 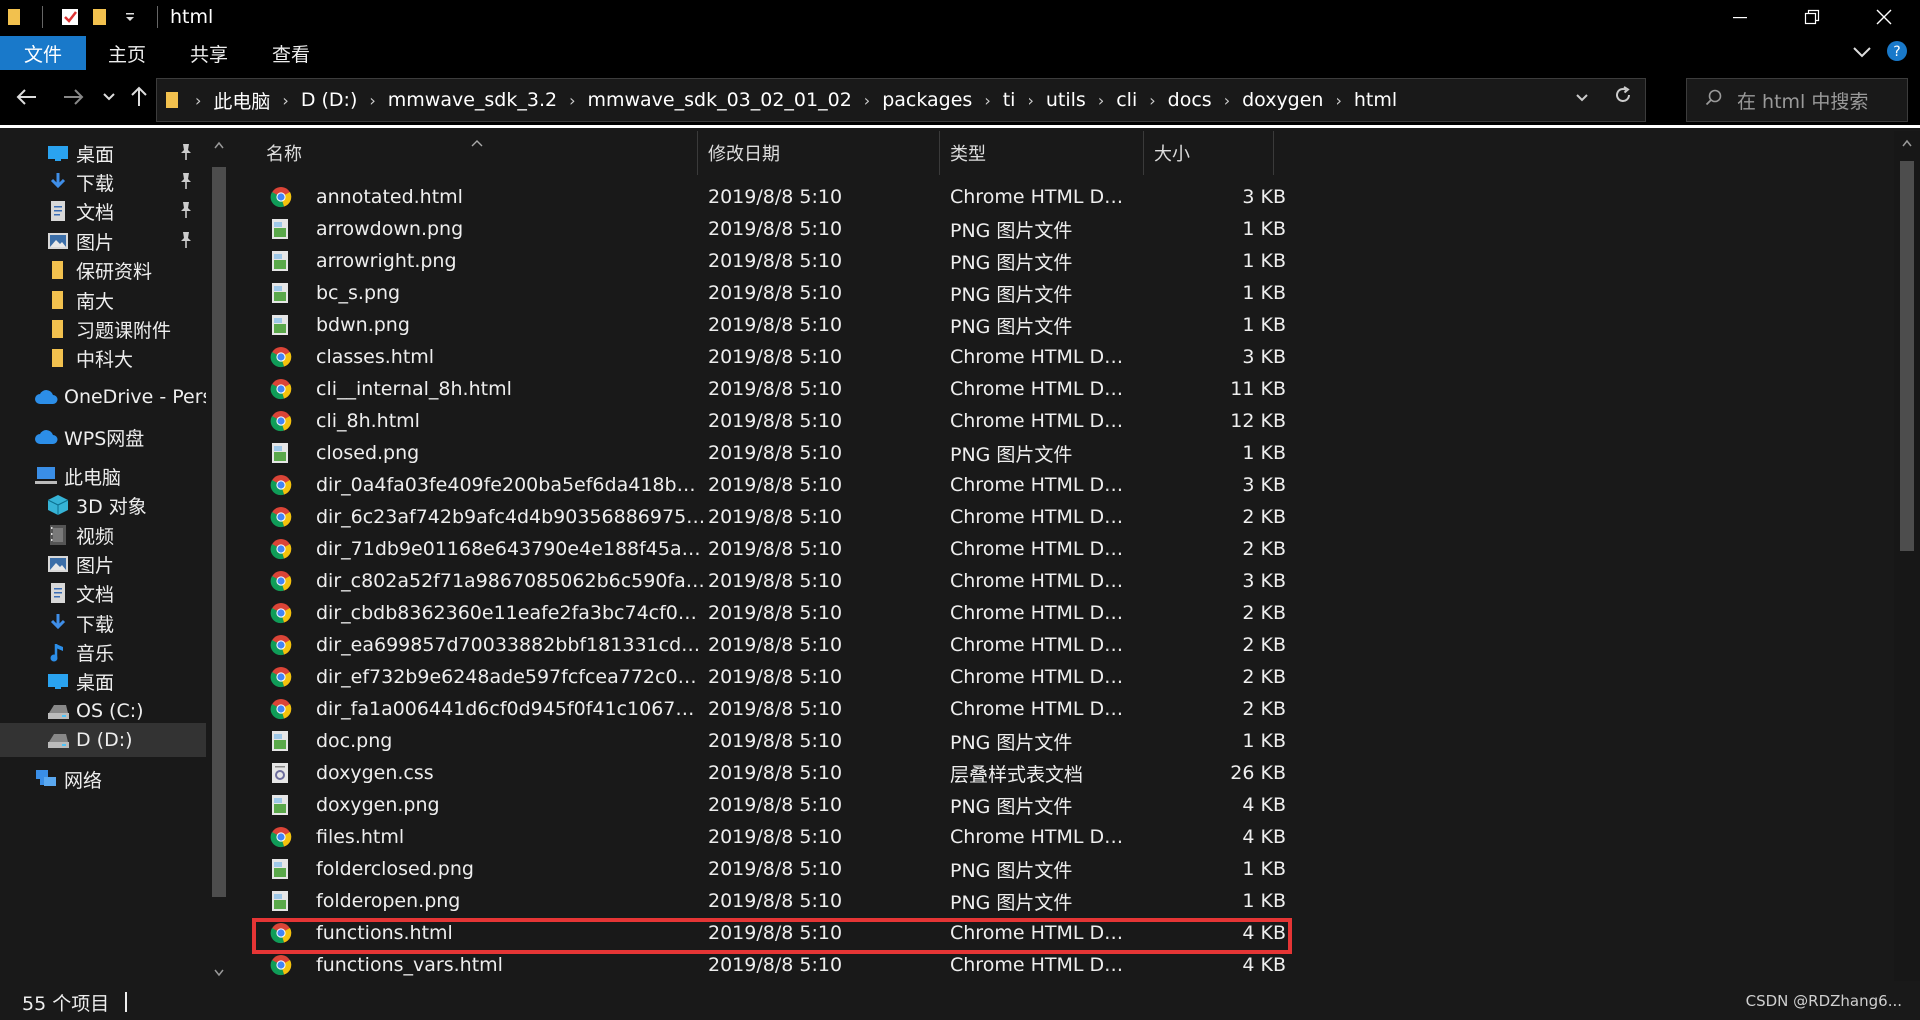 I want to click on sidebar-item-19: D (D:), so click(x=103, y=740).